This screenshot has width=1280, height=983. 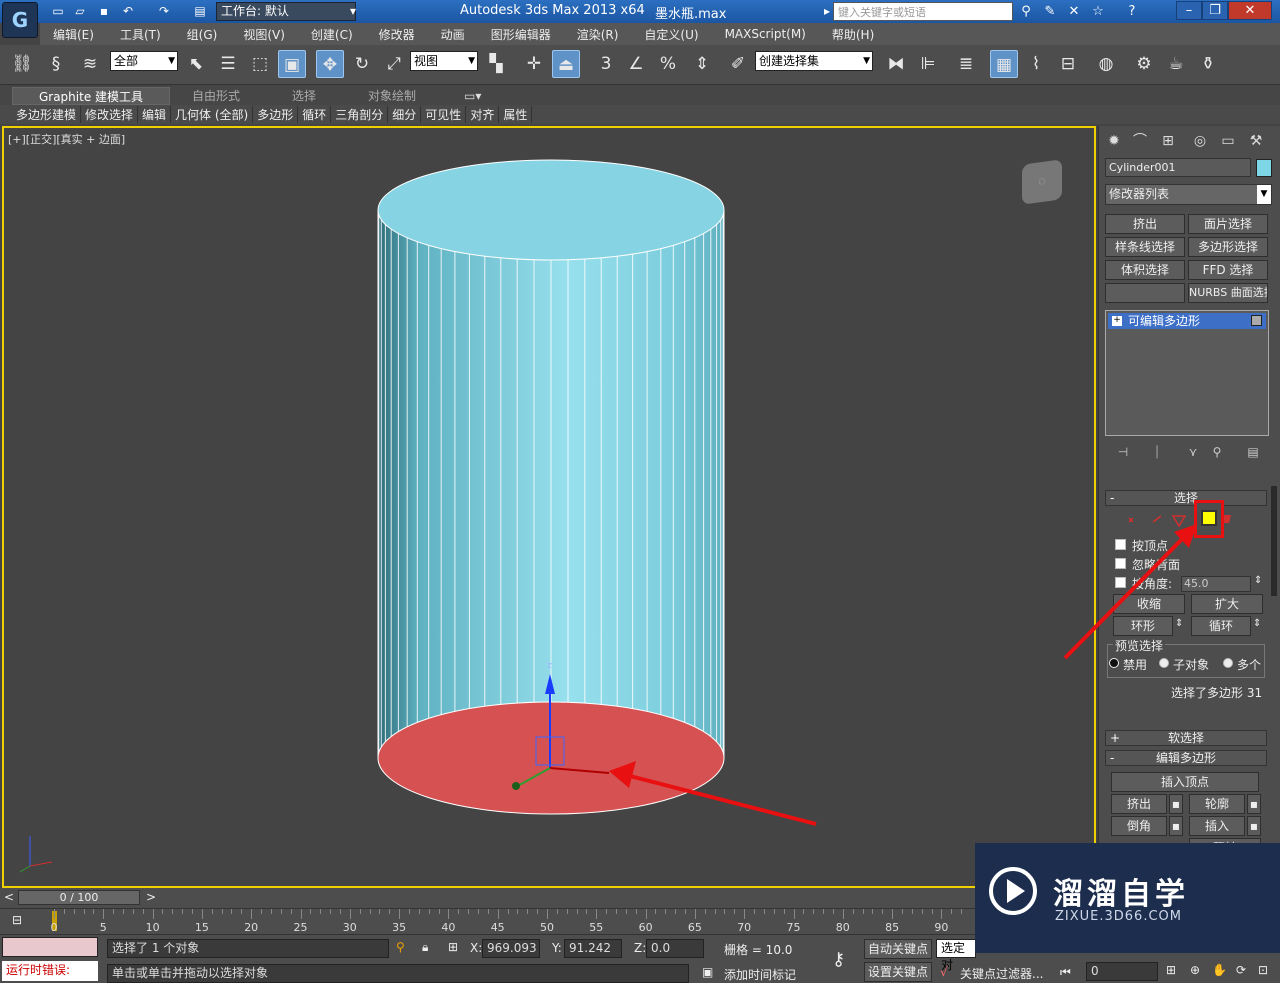 What do you see at coordinates (140, 34) in the screenshot?
I see `menu-tools: 工具(T)` at bounding box center [140, 34].